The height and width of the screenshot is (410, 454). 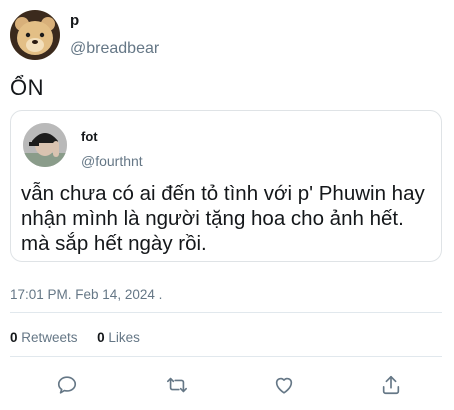 What do you see at coordinates (14, 337) in the screenshot?
I see `retweets-count: 0` at bounding box center [14, 337].